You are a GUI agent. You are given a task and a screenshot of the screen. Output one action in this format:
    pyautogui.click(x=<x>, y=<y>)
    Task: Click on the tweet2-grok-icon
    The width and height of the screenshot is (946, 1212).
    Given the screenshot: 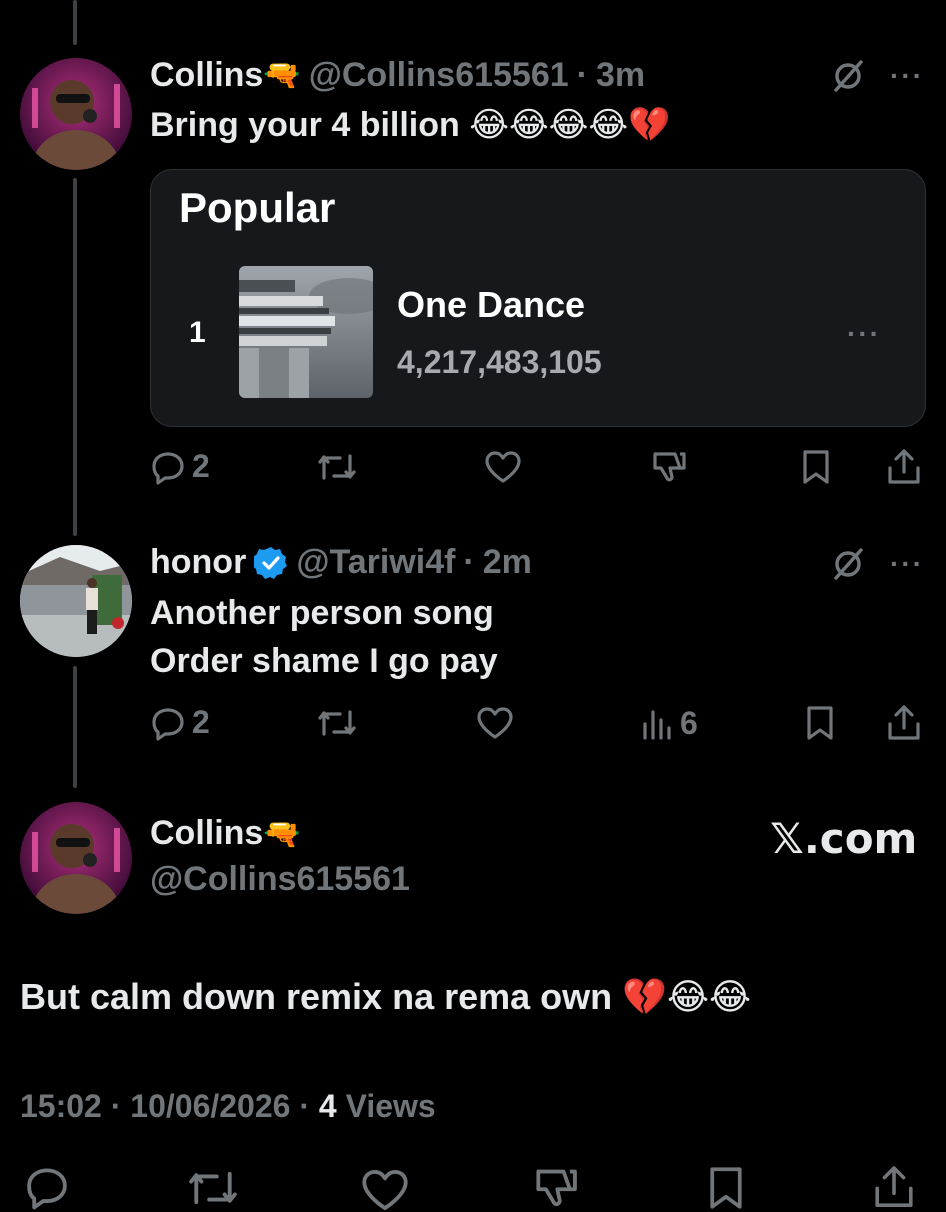 What is the action you would take?
    pyautogui.click(x=848, y=566)
    